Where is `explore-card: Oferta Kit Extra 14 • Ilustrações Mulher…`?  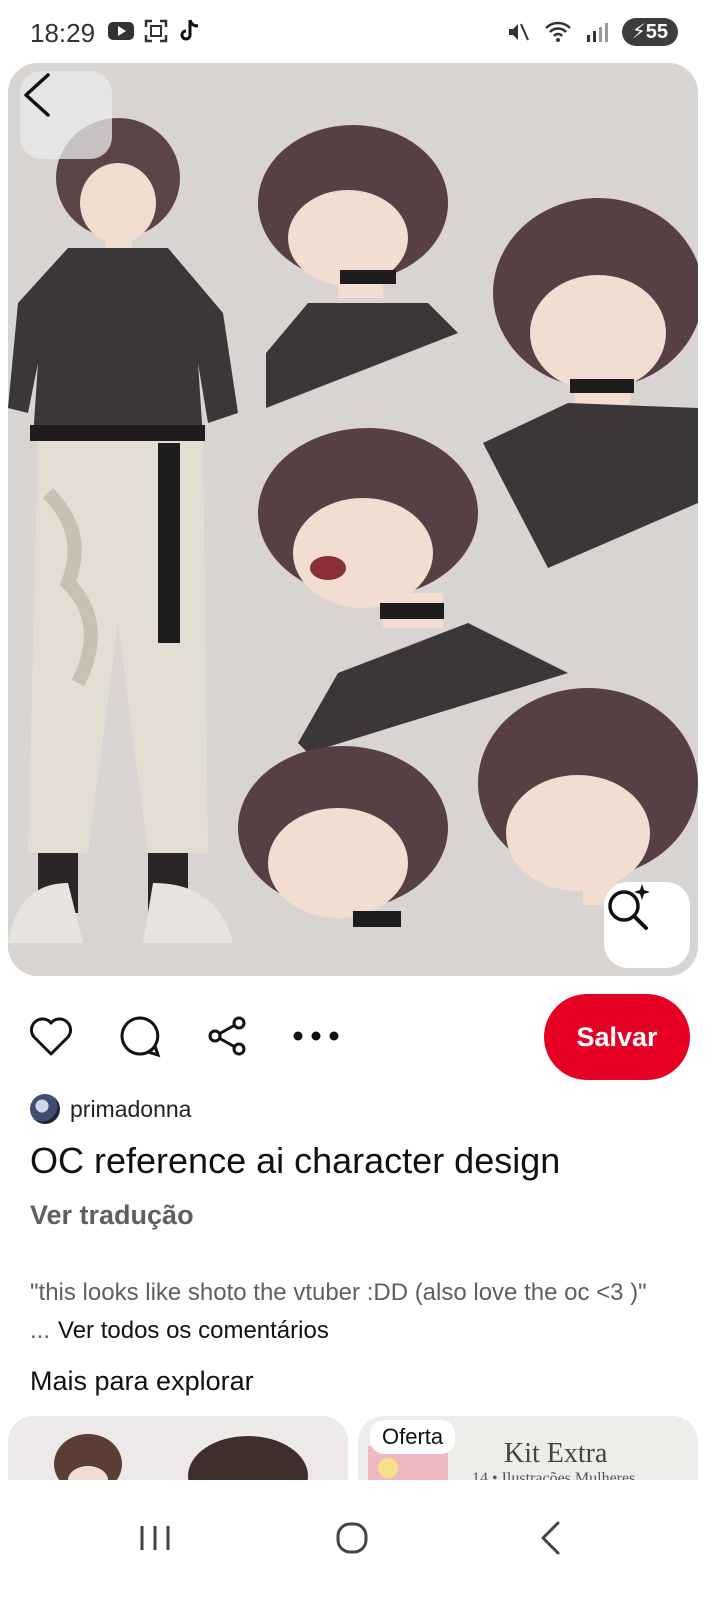 explore-card: Oferta Kit Extra 14 • Ilustrações Mulher… is located at coordinates (528, 1448).